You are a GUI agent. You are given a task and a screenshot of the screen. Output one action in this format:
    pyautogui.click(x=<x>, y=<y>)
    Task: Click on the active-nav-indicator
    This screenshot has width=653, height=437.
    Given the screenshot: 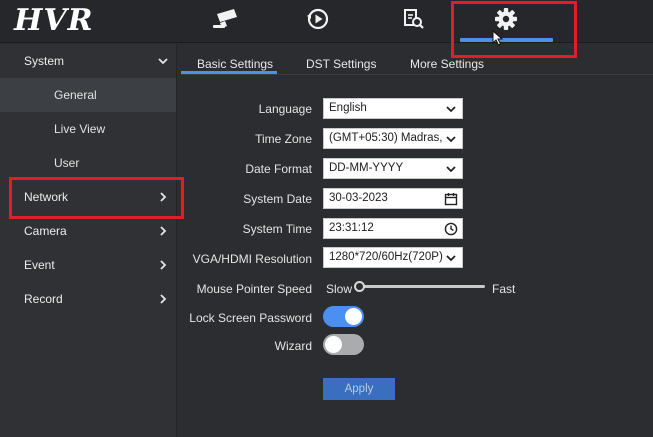 What is the action you would take?
    pyautogui.click(x=506, y=40)
    